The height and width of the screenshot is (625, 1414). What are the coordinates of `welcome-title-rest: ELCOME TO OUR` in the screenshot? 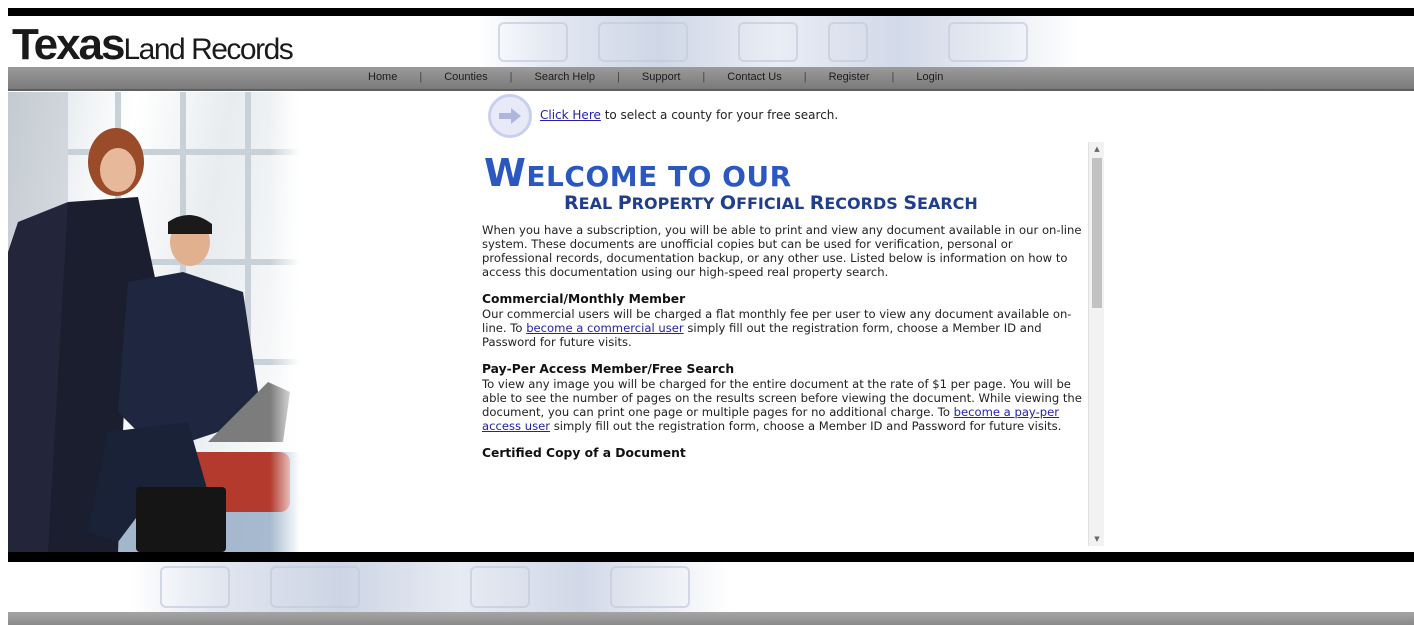 It's located at (659, 176).